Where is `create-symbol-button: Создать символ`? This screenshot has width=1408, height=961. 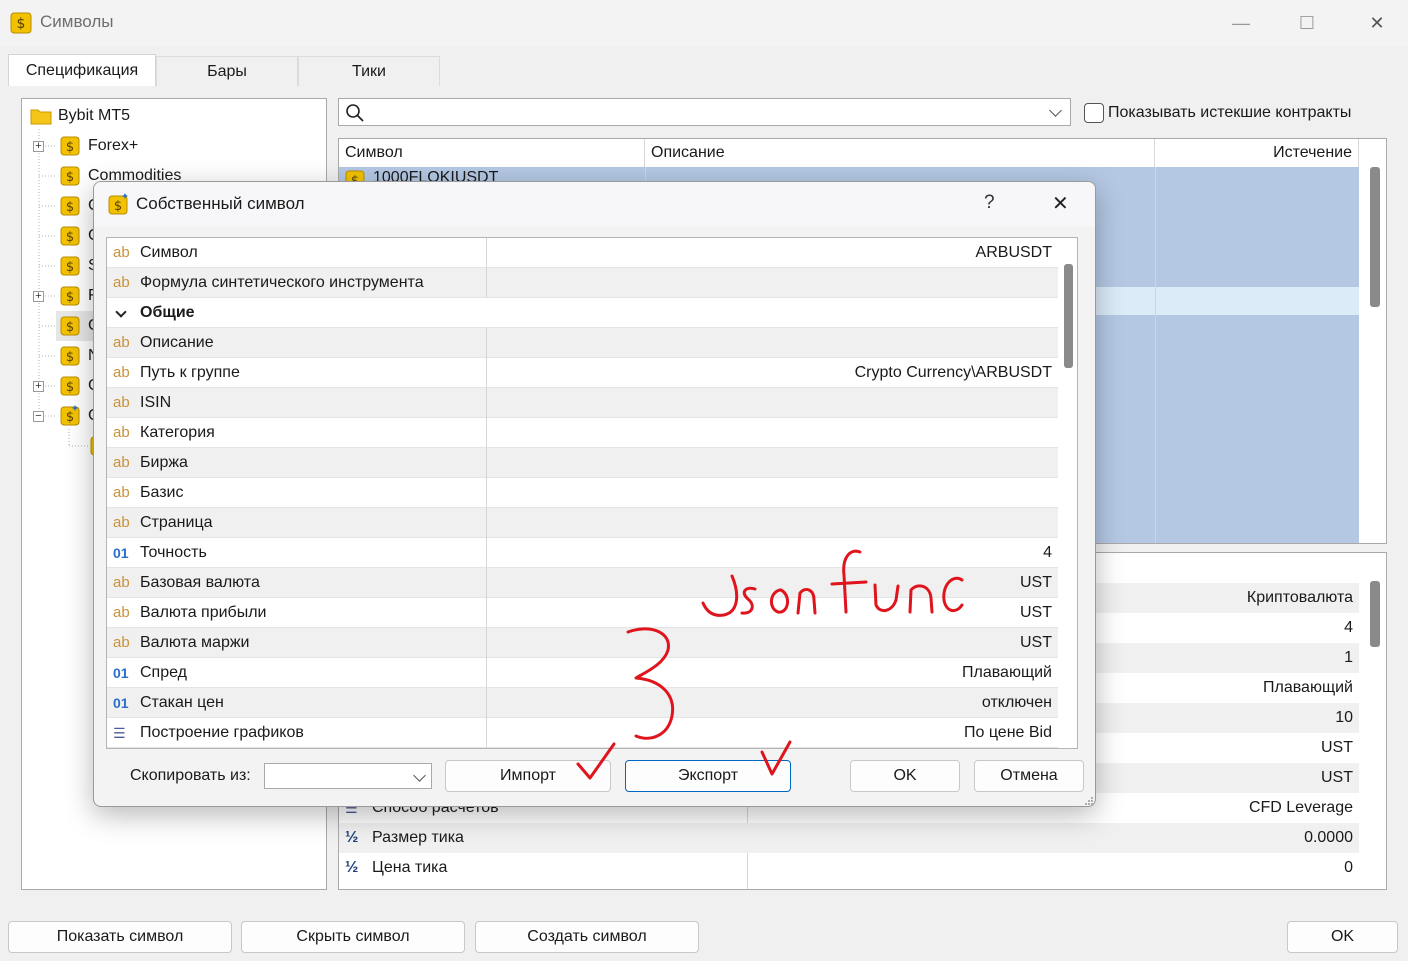 create-symbol-button: Создать символ is located at coordinates (587, 937).